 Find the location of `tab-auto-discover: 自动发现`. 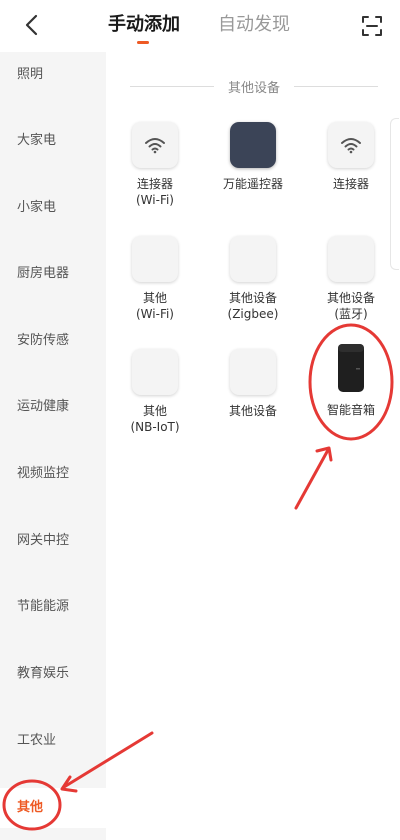

tab-auto-discover: 自动发现 is located at coordinates (254, 25).